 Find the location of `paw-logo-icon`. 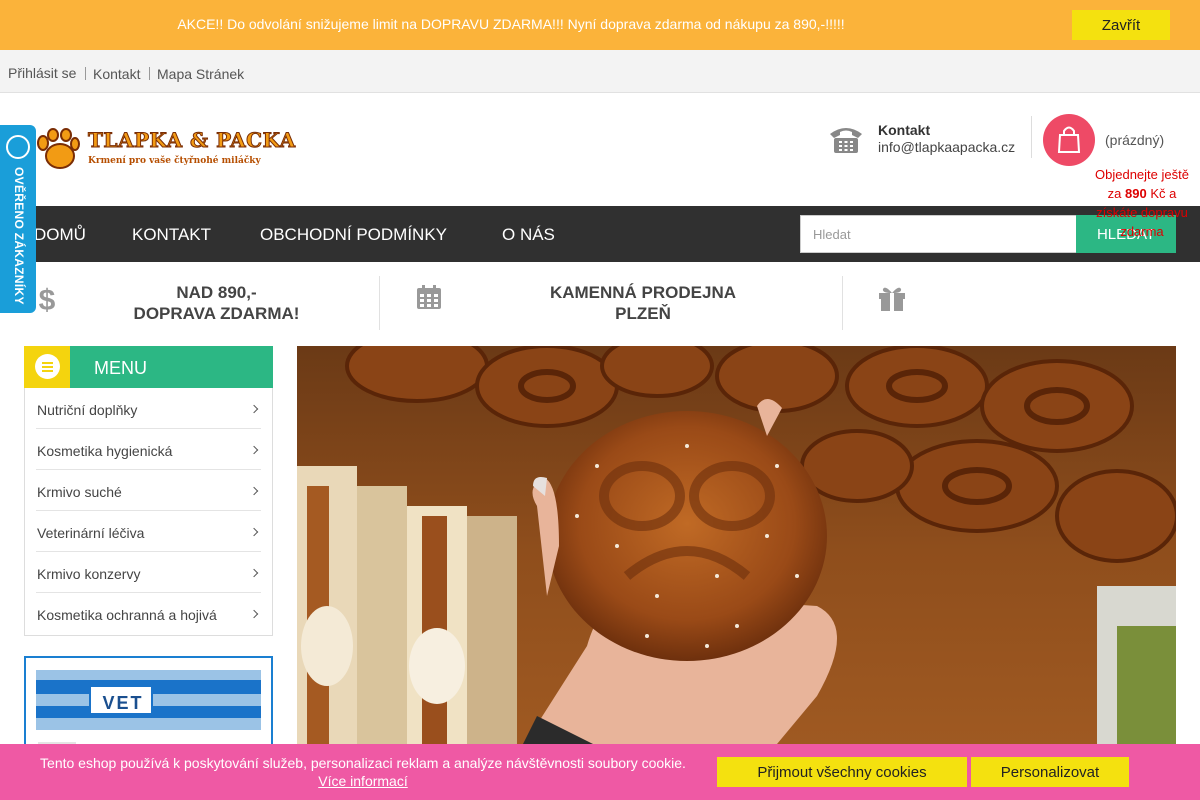

paw-logo-icon is located at coordinates (58, 150).